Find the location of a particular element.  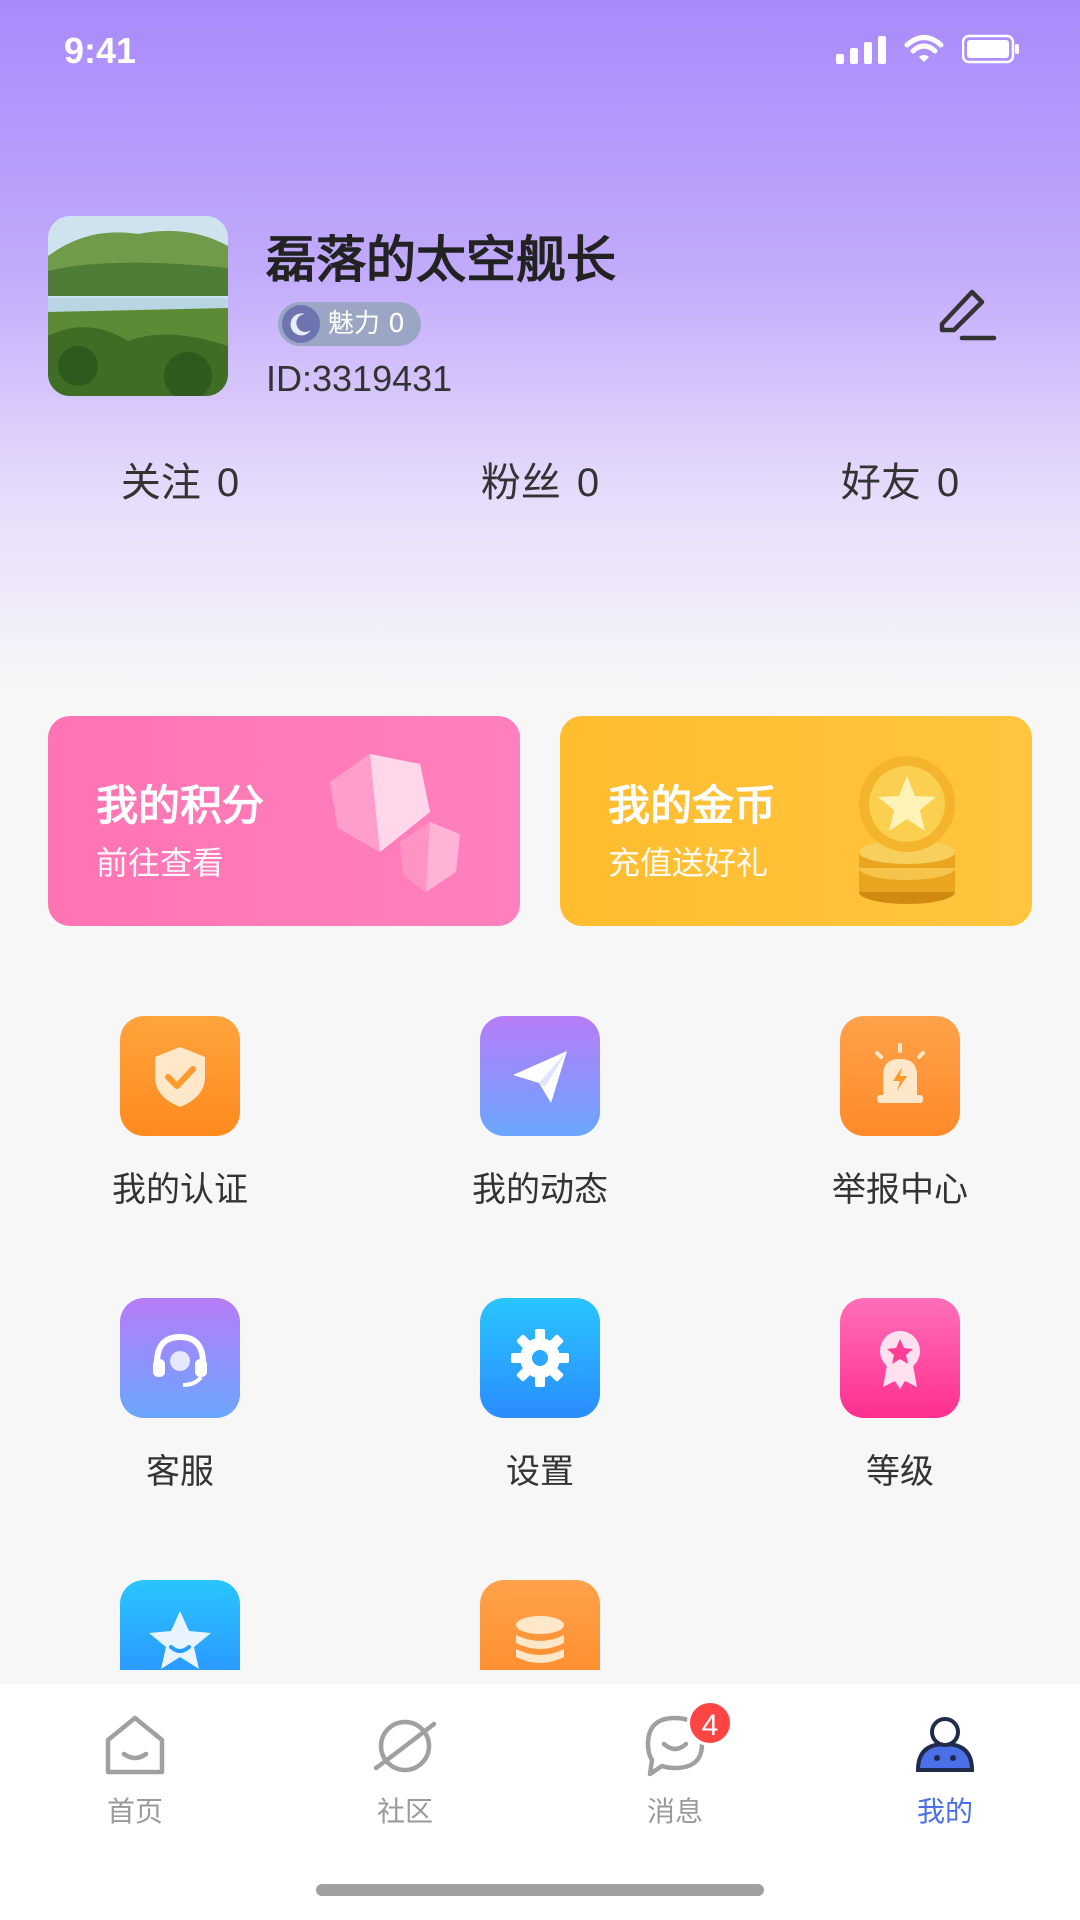

menu-label: 客服 is located at coordinates (180, 1472).